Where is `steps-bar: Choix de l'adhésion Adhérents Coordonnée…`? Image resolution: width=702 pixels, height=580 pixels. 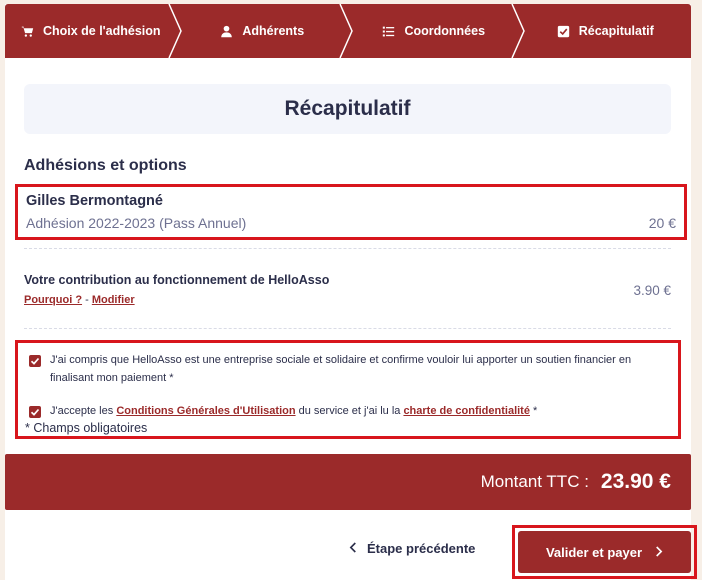
steps-bar: Choix de l'adhésion Adhérents Coordonnée… is located at coordinates (348, 31).